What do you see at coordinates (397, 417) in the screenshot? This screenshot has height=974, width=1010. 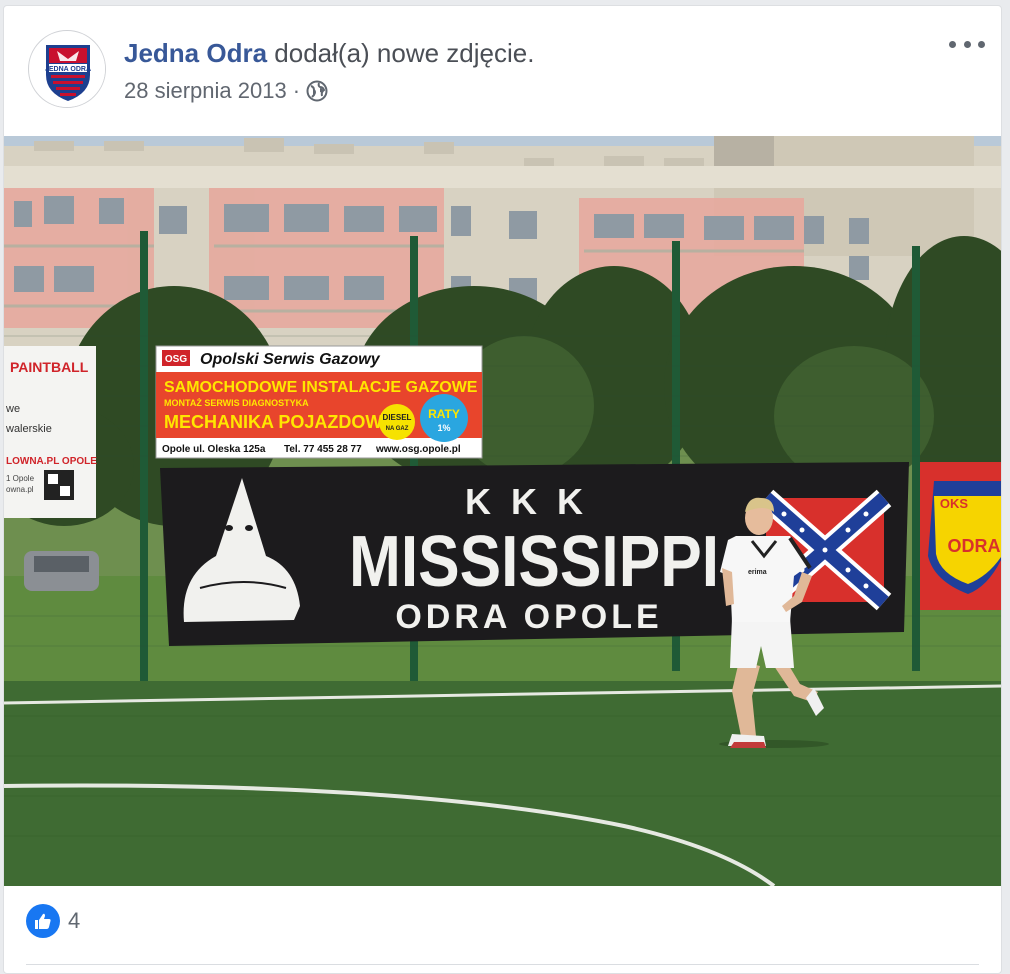 I see `osg-diesel: DIESEL` at bounding box center [397, 417].